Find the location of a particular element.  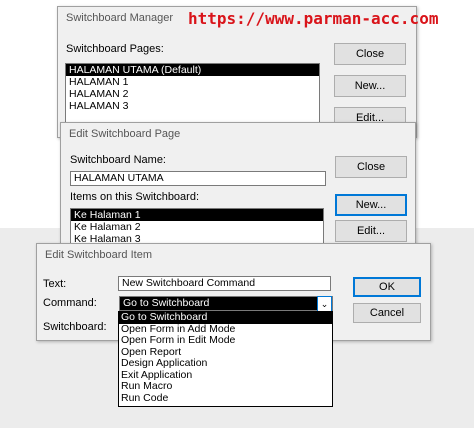

switchboard-label: Switchboard: is located at coordinates (75, 327).